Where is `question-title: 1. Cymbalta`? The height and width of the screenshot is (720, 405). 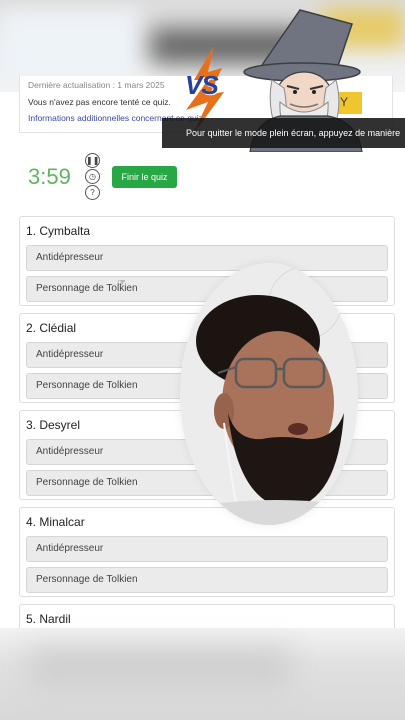
question-title: 1. Cymbalta is located at coordinates (58, 231).